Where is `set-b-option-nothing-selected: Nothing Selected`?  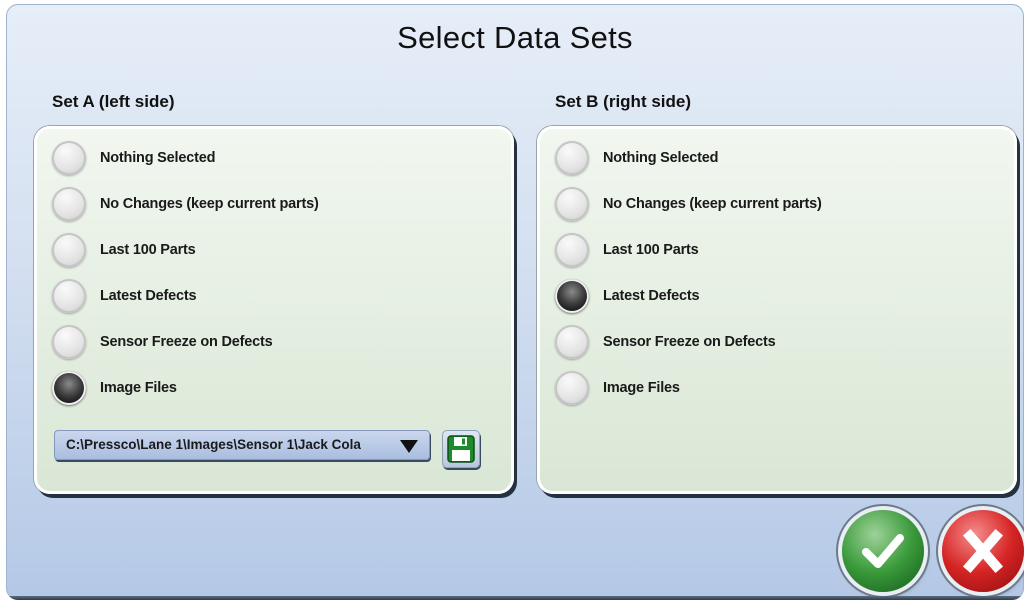 set-b-option-nothing-selected: Nothing Selected is located at coordinates (636, 158).